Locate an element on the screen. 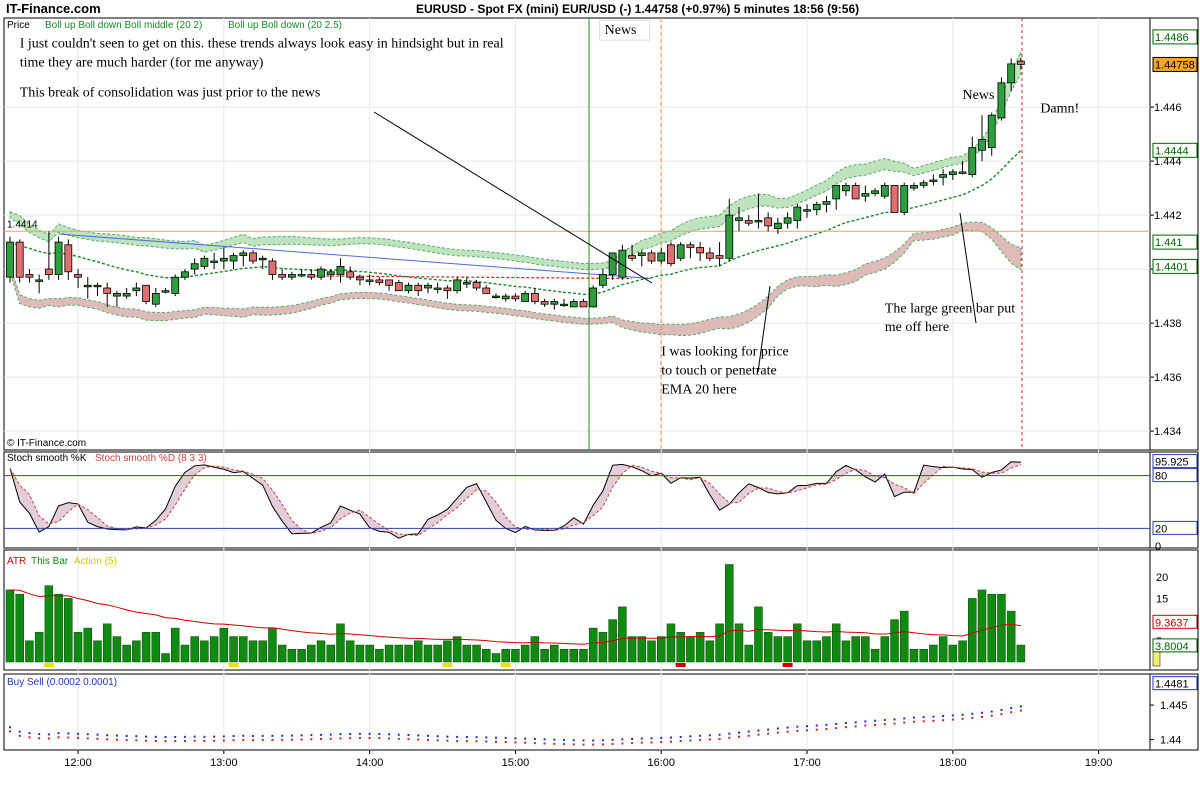  time-tick-label: 17:00 is located at coordinates (807, 763).